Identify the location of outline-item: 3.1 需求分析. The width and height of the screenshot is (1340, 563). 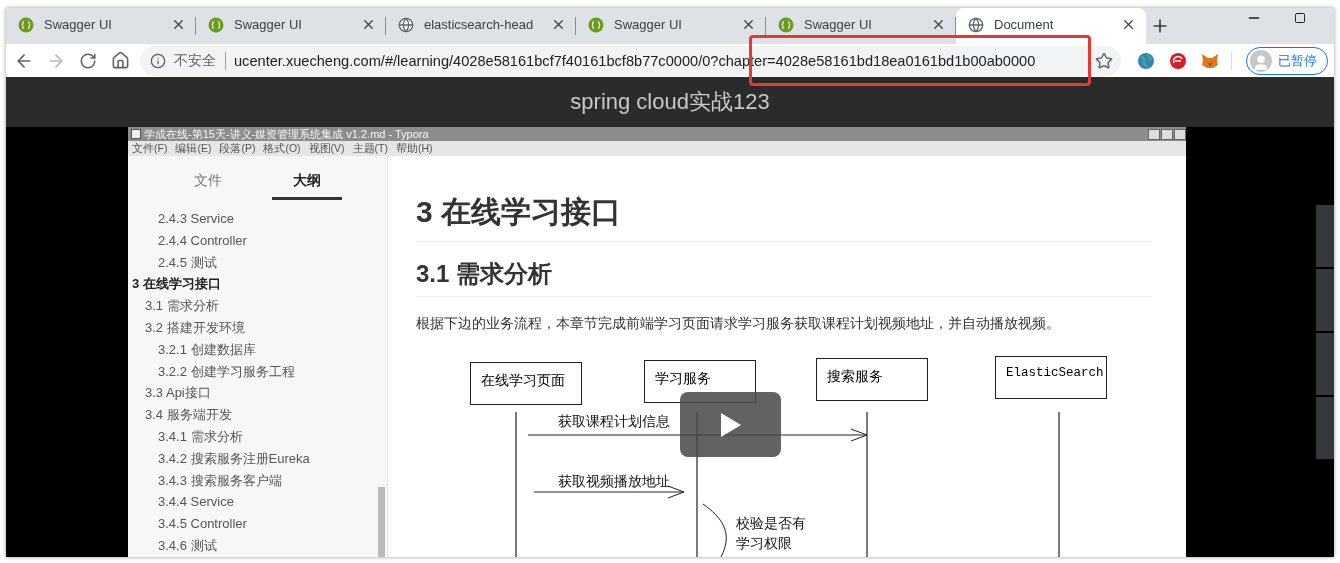
(257, 306).